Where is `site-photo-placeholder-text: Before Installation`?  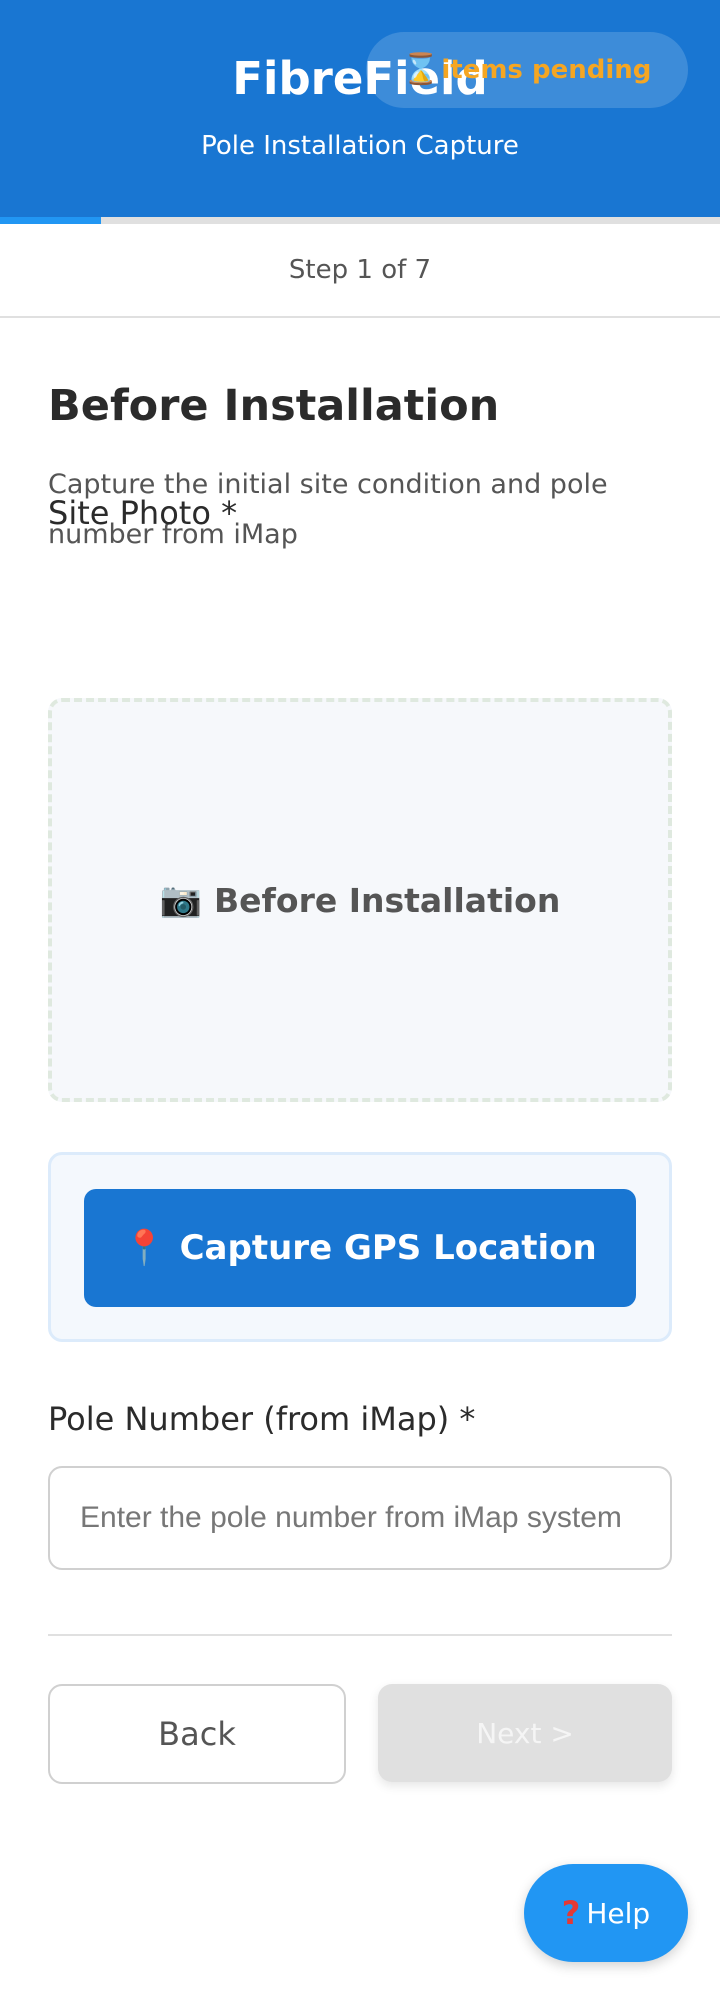
site-photo-placeholder-text: Before Installation is located at coordinates (387, 900).